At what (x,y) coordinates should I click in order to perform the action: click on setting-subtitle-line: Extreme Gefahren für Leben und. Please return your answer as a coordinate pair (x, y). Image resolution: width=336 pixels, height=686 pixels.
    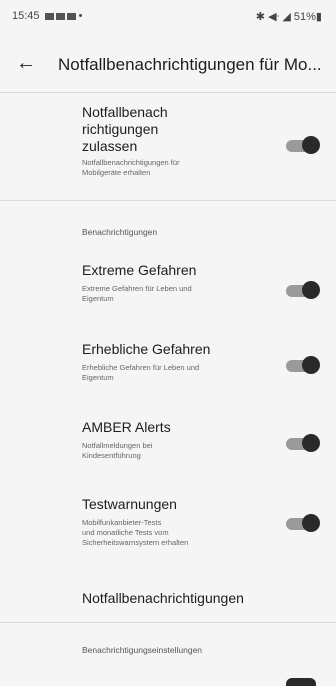
    Looking at the image, I should click on (137, 288).